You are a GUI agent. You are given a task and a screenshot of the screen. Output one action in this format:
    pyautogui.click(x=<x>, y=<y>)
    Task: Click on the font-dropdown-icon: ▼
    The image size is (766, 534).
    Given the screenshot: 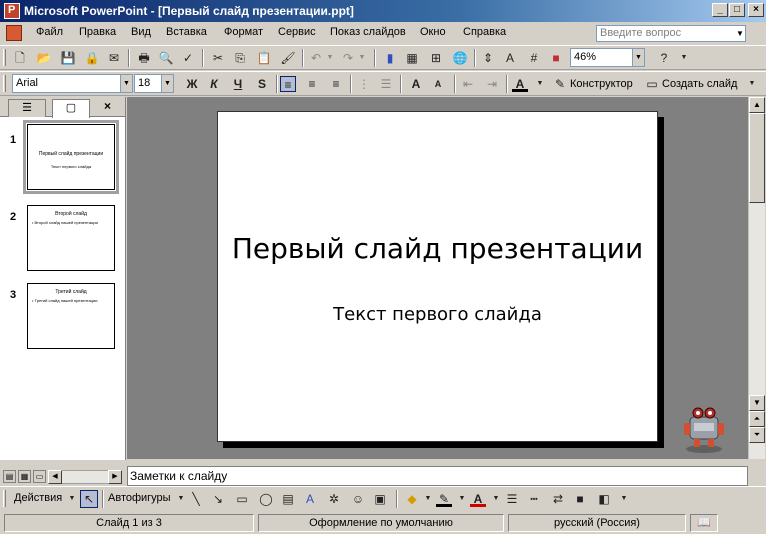 What is the action you would take?
    pyautogui.click(x=126, y=83)
    